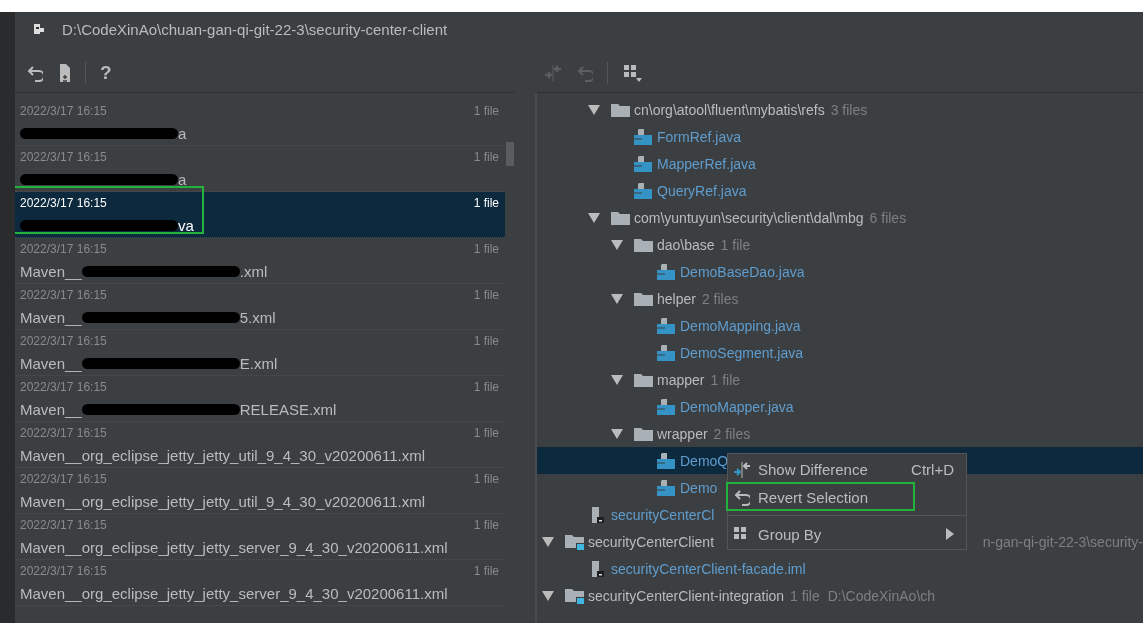 This screenshot has height=623, width=1143. Describe the element at coordinates (681, 379) in the screenshot. I see `folder-name: mapper` at that location.